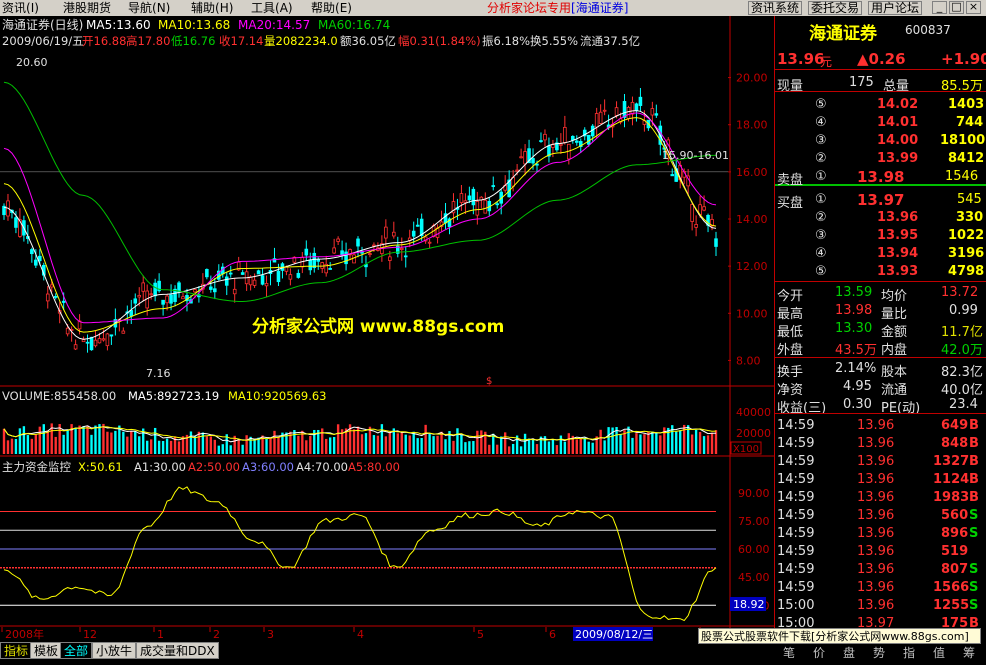 The height and width of the screenshot is (665, 986). Describe the element at coordinates (821, 271) in the screenshot. I see `bid-level: ⑤` at that location.